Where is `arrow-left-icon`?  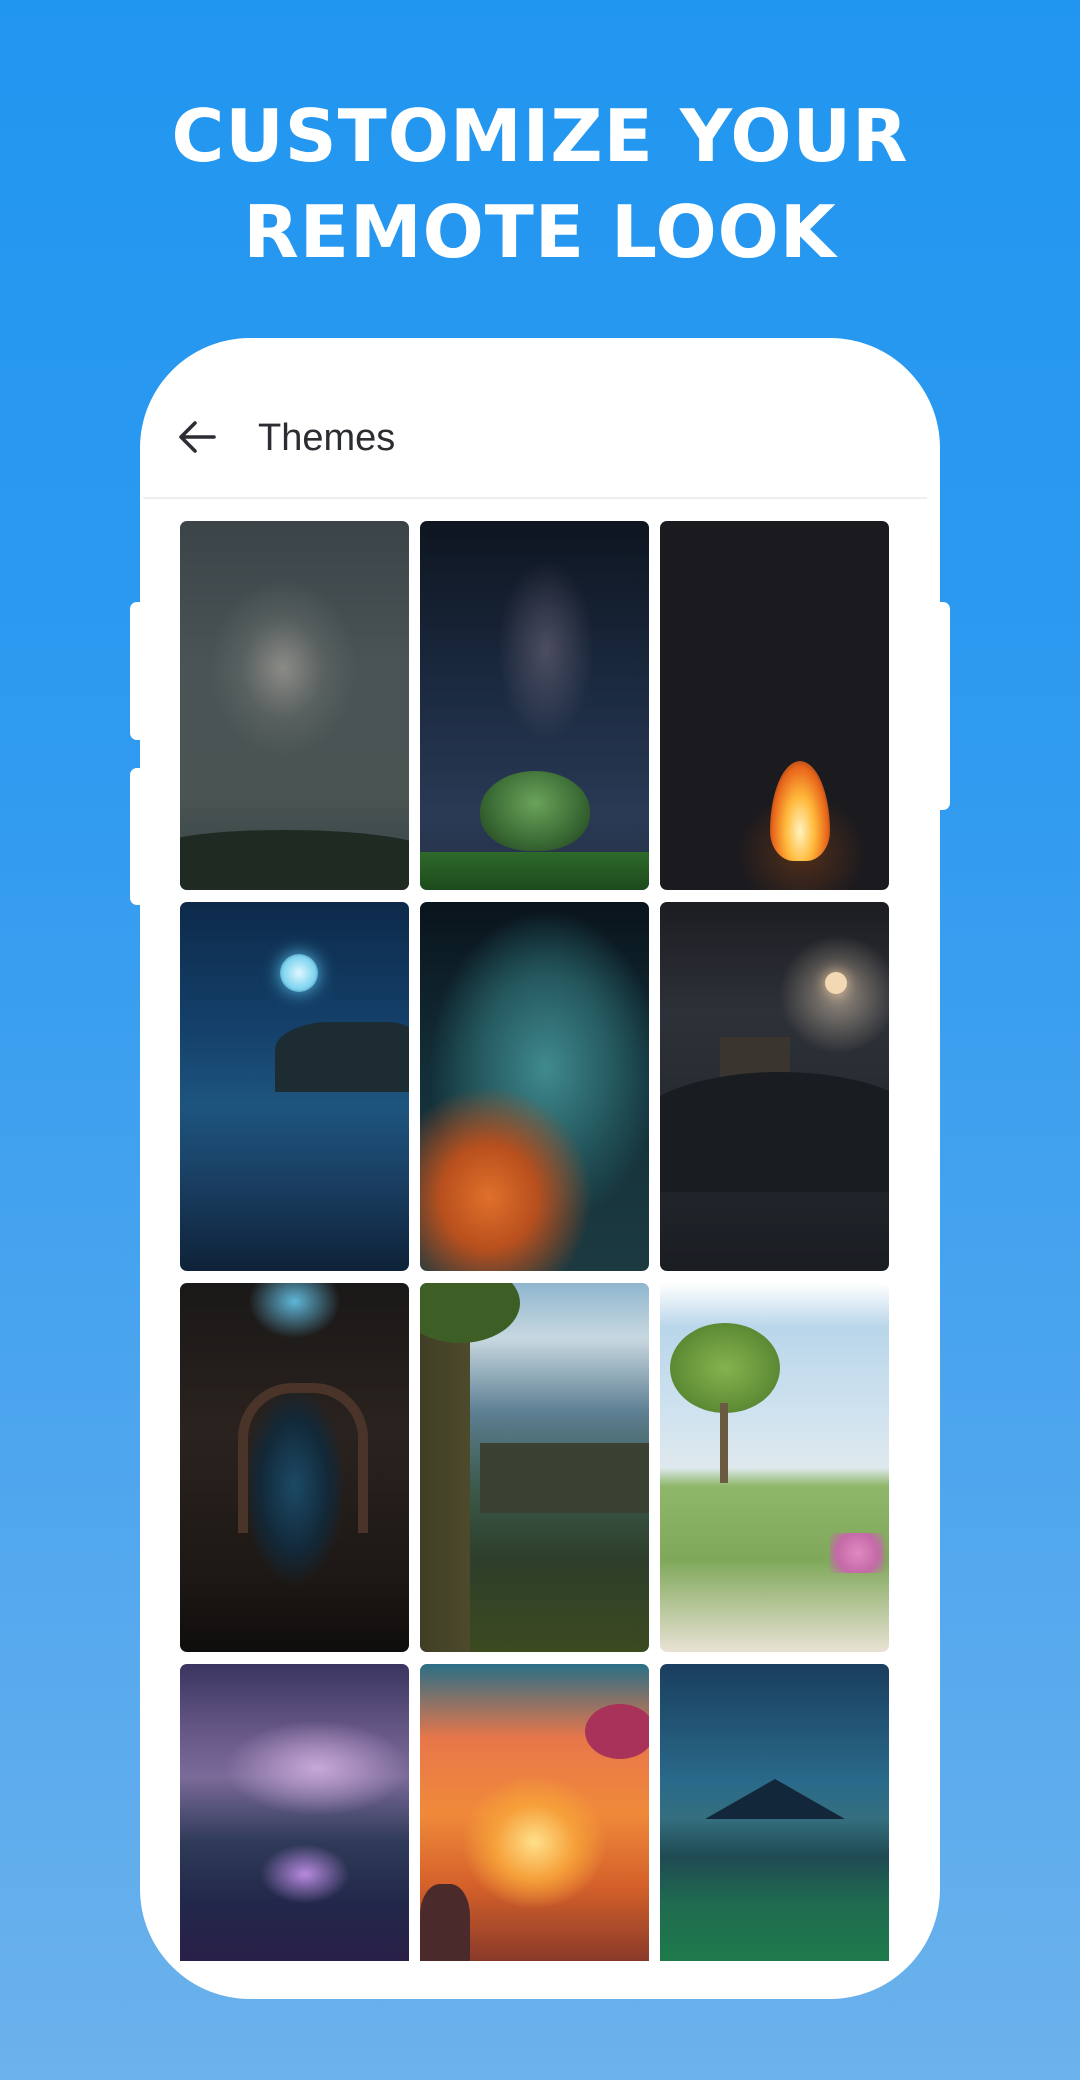 arrow-left-icon is located at coordinates (197, 437).